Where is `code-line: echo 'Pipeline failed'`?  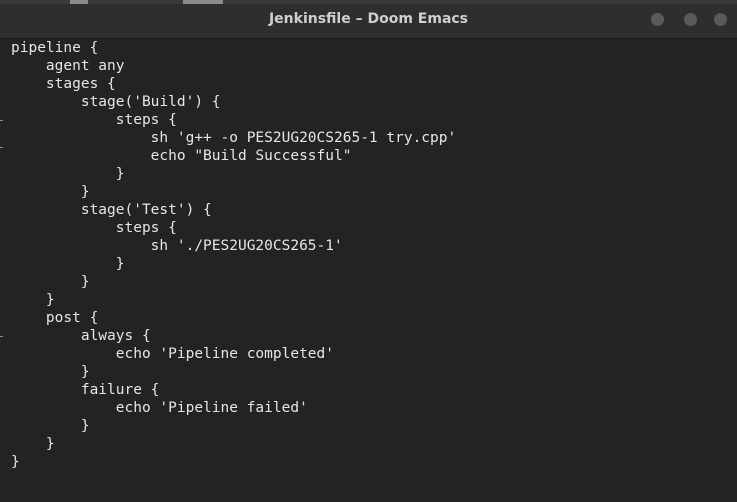
code-line: echo 'Pipeline failed' is located at coordinates (159, 408).